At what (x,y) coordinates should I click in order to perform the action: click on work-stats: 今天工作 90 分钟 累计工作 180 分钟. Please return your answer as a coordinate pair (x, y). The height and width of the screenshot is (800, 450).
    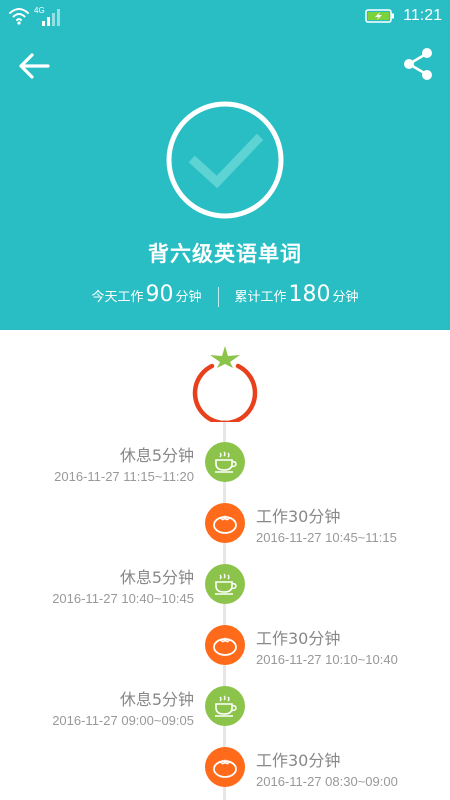
    Looking at the image, I should click on (225, 297).